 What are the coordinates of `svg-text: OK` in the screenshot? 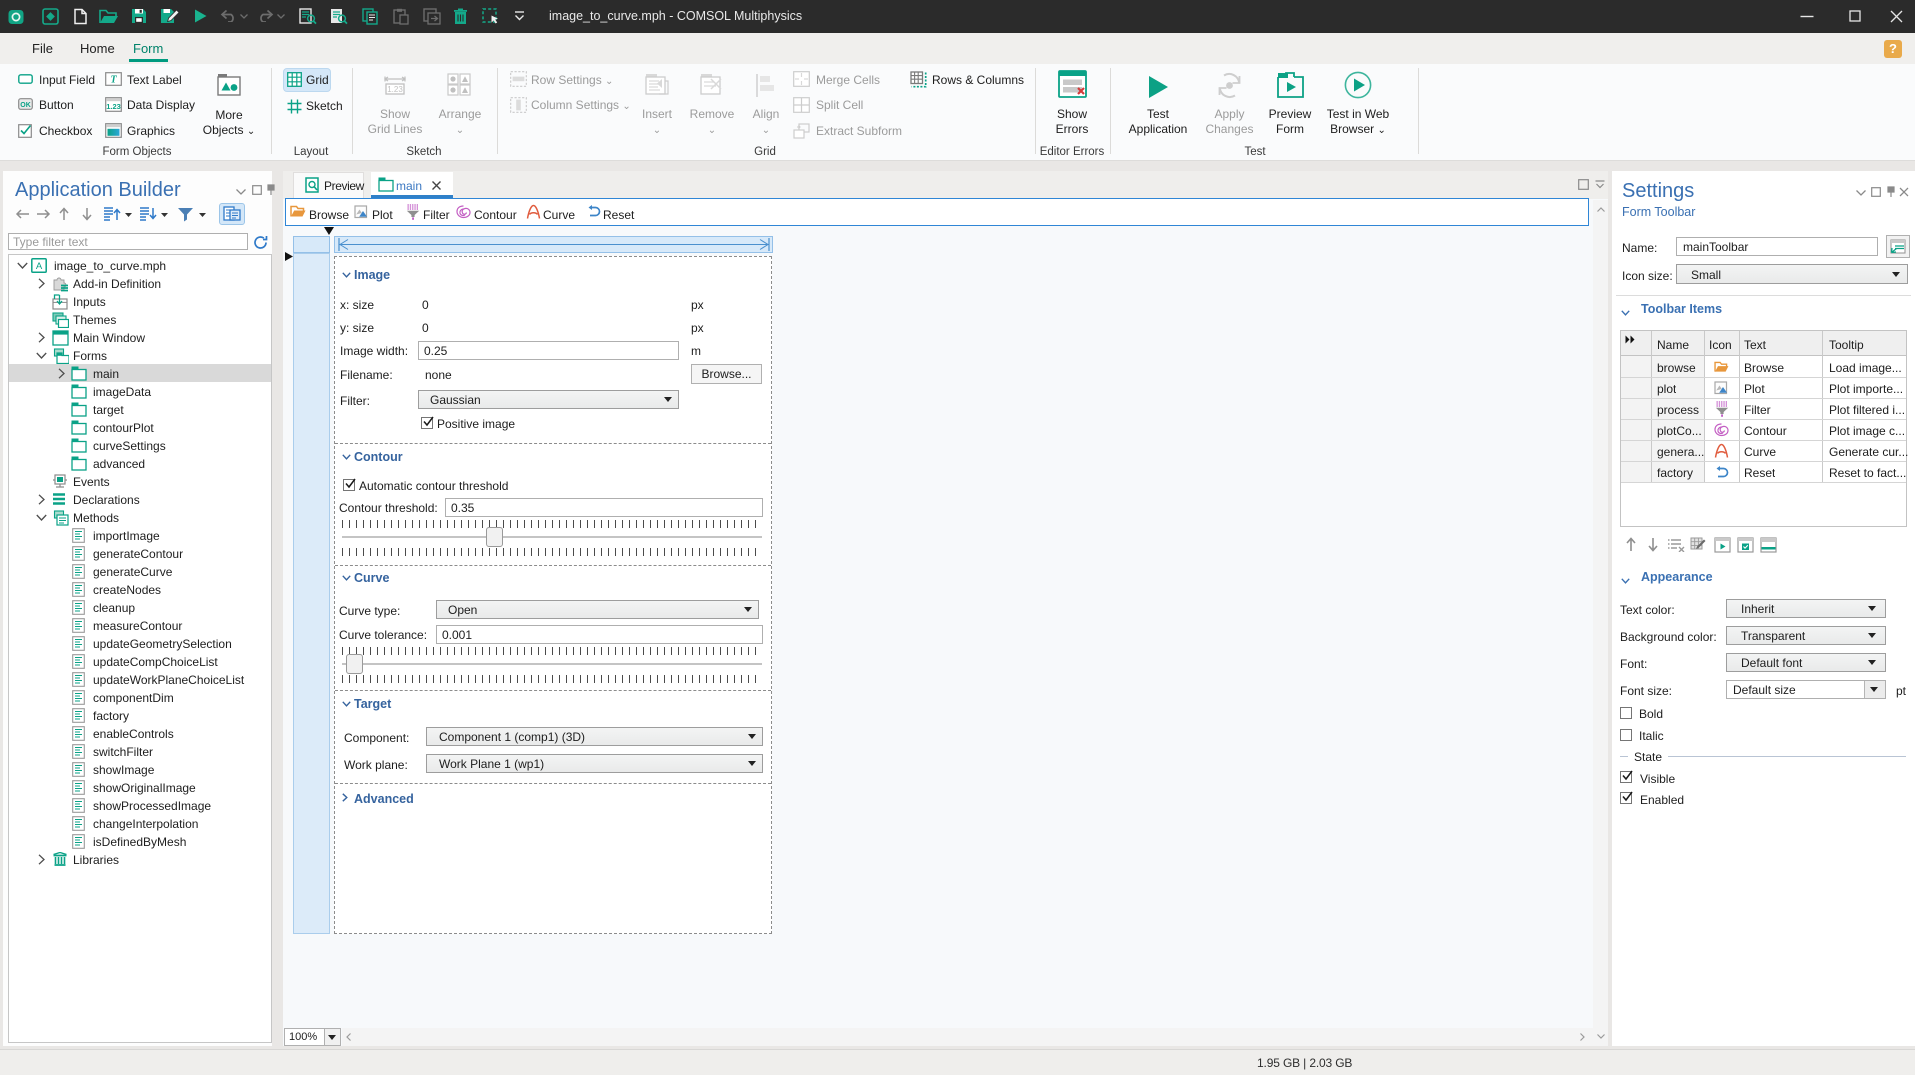 It's located at (25, 105).